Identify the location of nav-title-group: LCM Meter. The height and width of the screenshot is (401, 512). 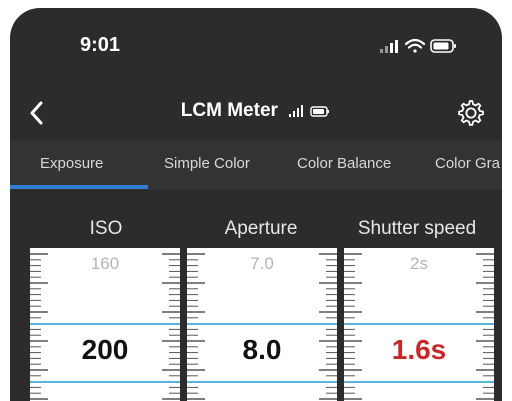
(256, 111).